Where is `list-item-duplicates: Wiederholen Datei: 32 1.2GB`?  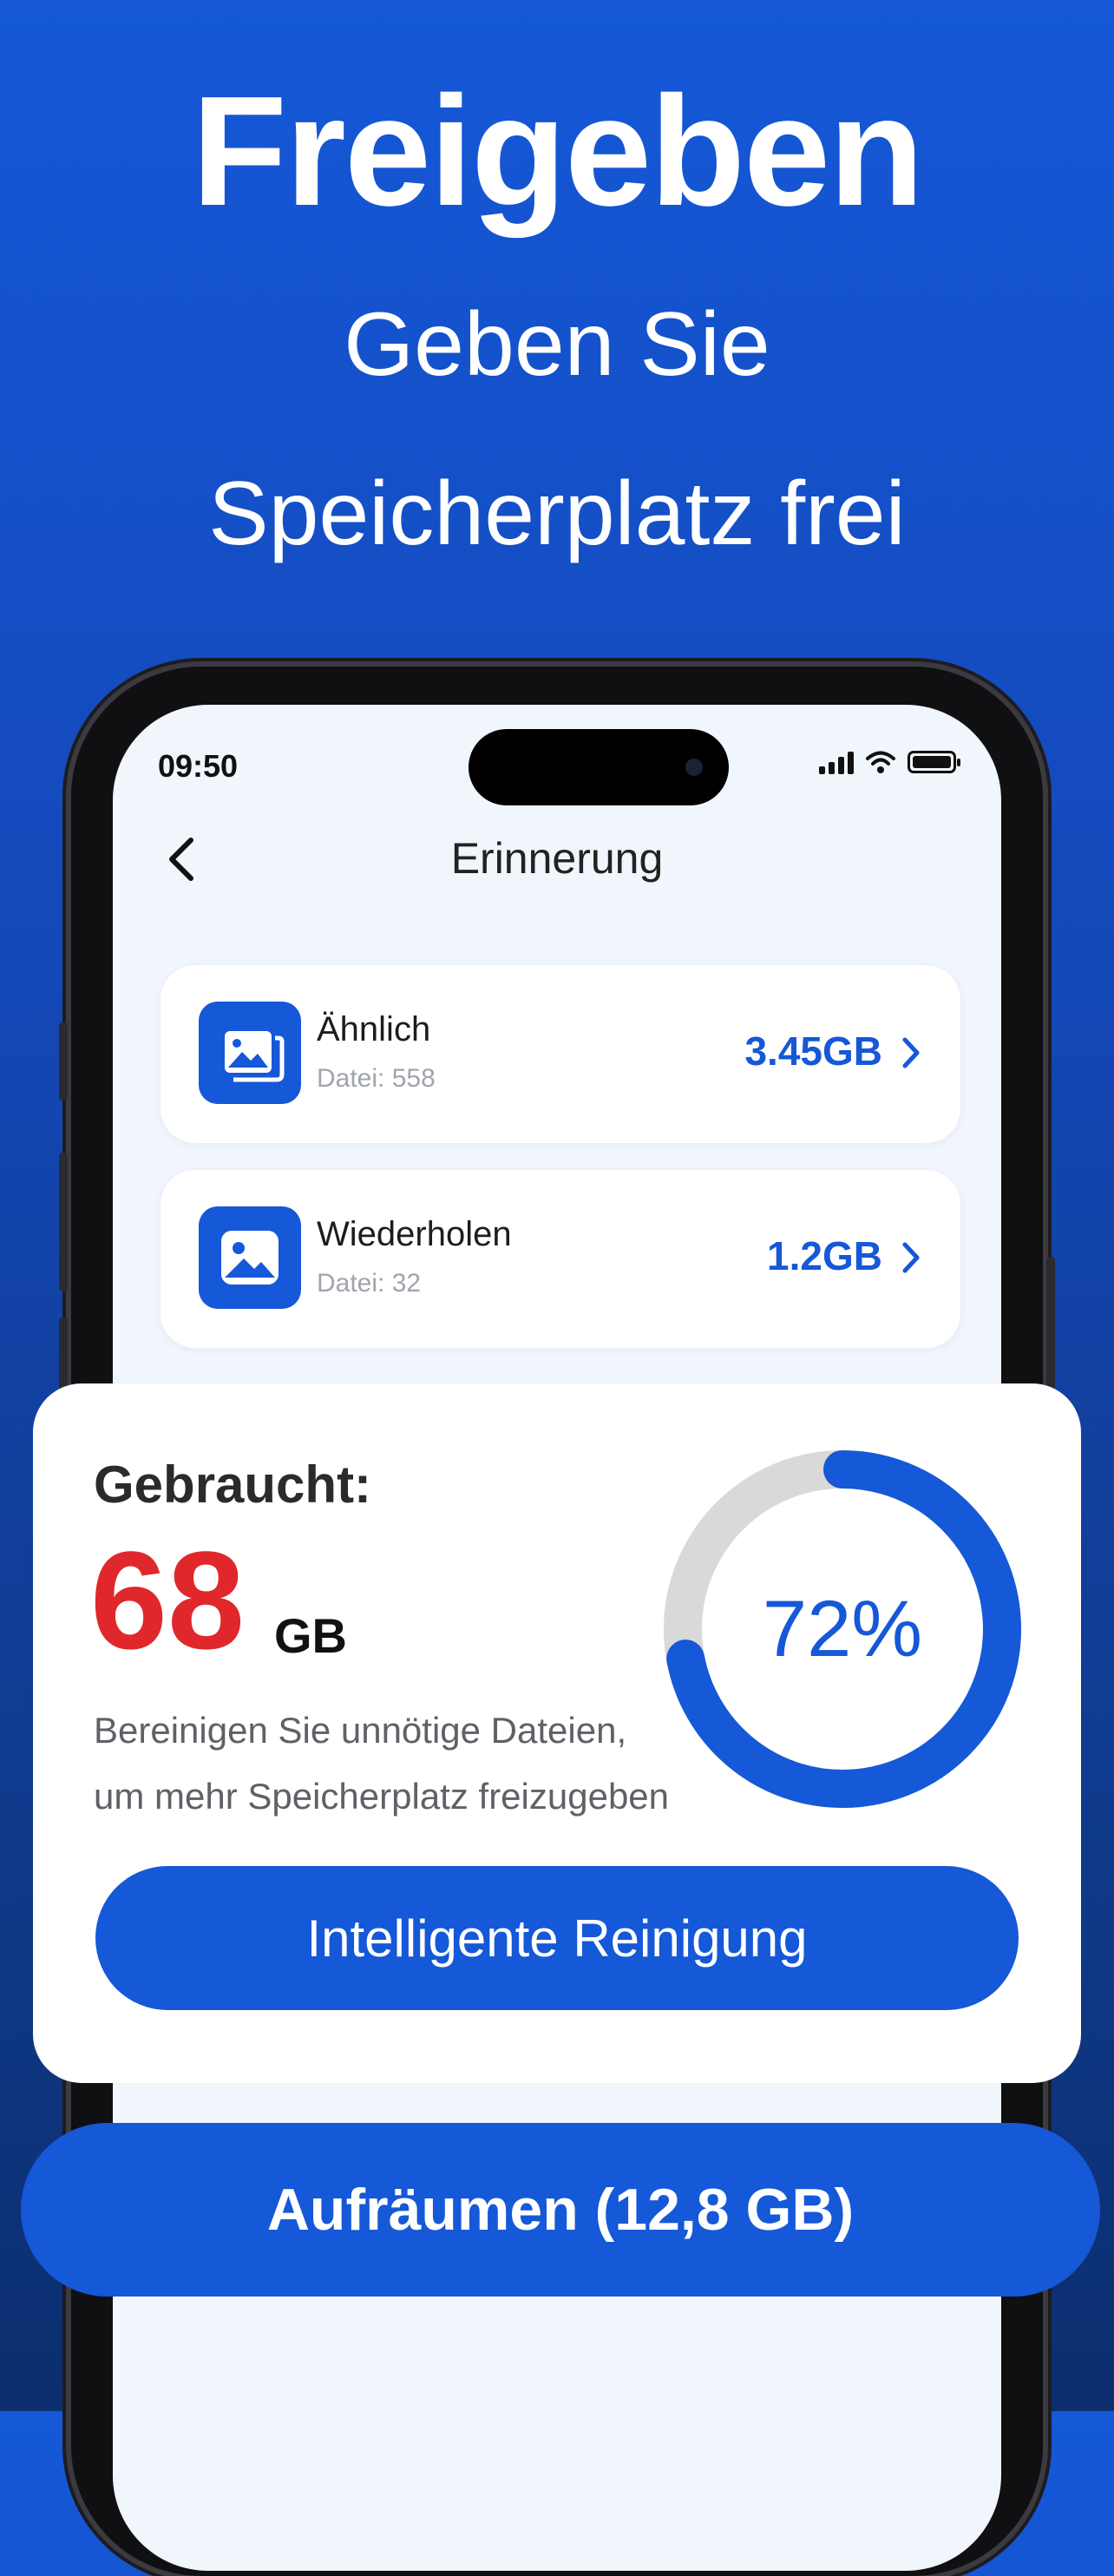 list-item-duplicates: Wiederholen Datei: 32 1.2GB is located at coordinates (560, 1259).